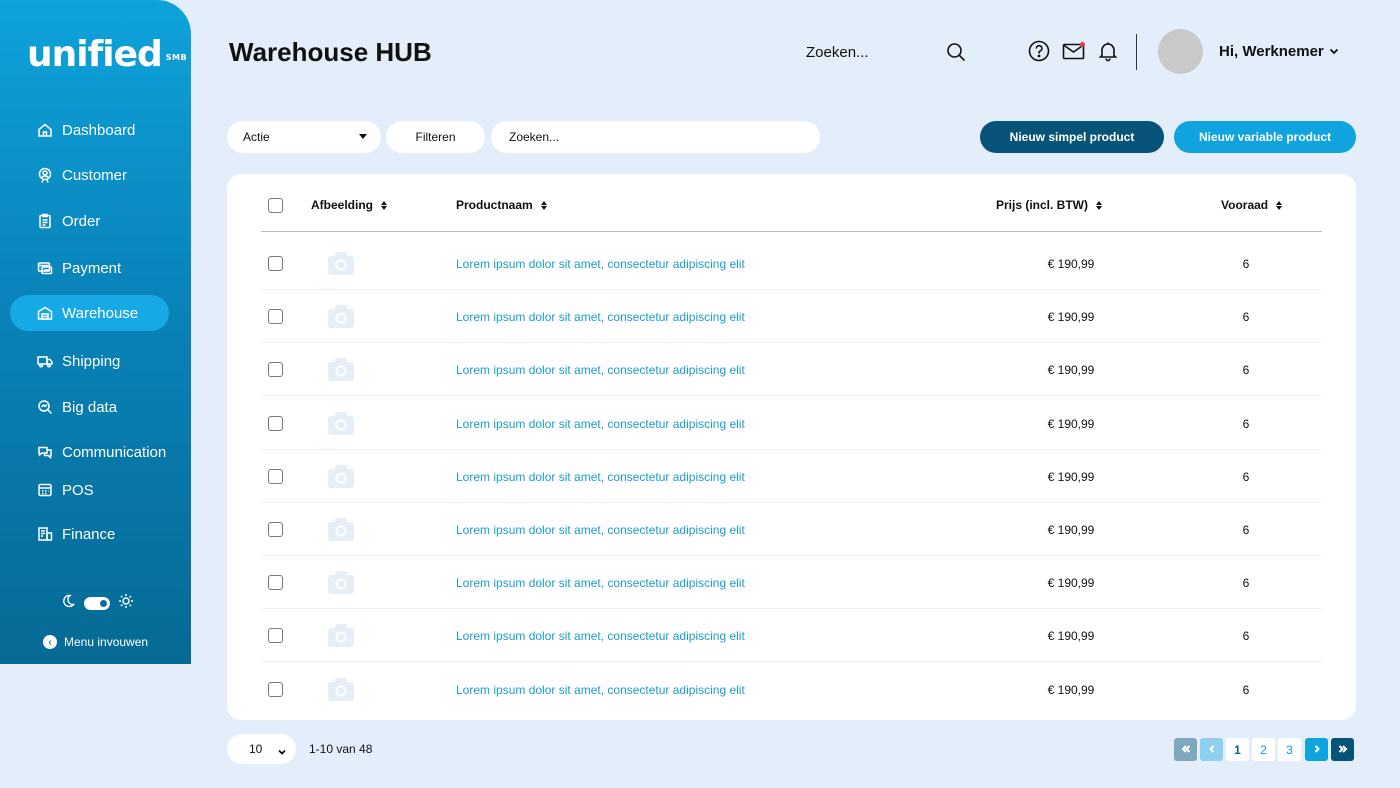 This screenshot has width=1400, height=788. What do you see at coordinates (341, 749) in the screenshot?
I see `result-range: 1-10 van 48` at bounding box center [341, 749].